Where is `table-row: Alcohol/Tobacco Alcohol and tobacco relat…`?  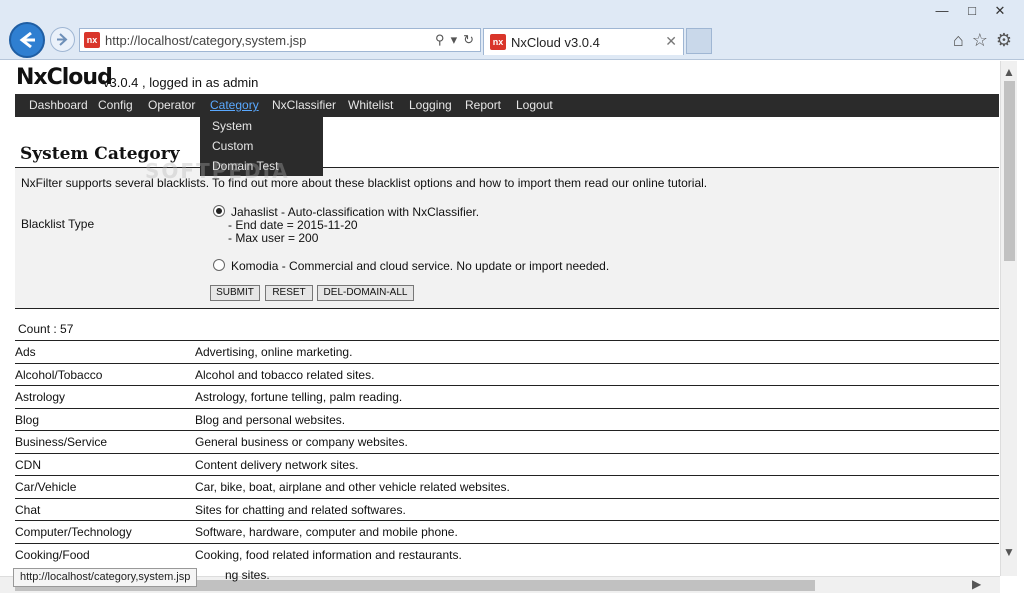 table-row: Alcohol/Tobacco Alcohol and tobacco relat… is located at coordinates (507, 374).